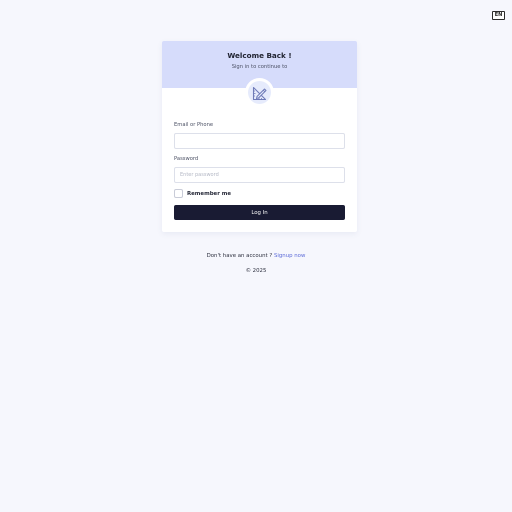 This screenshot has width=512, height=512. Describe the element at coordinates (239, 256) in the screenshot. I see `signup-prompt-text: Don't have an account ?` at that location.